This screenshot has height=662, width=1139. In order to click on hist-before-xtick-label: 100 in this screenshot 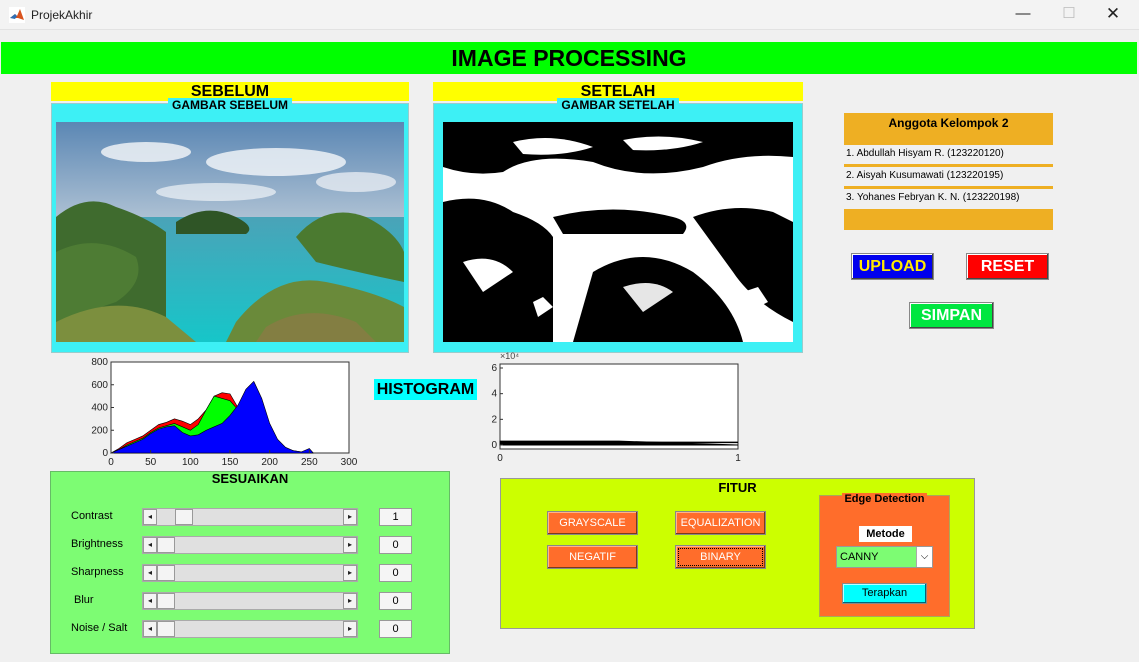, I will do `click(190, 462)`.